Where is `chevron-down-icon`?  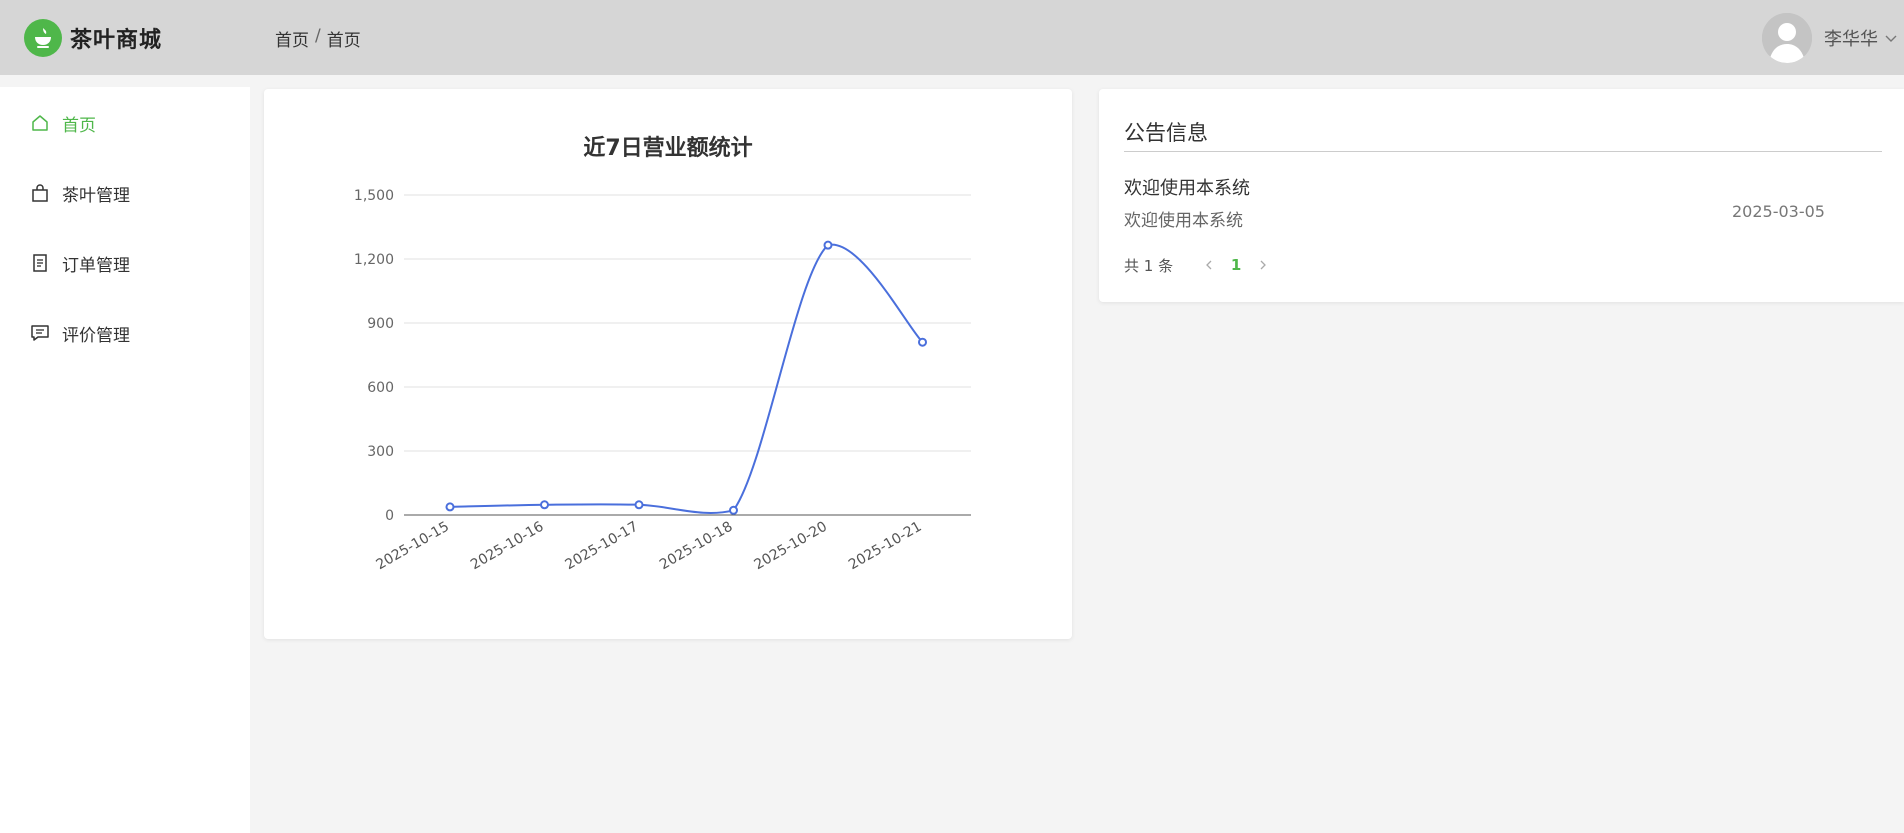 chevron-down-icon is located at coordinates (1891, 38).